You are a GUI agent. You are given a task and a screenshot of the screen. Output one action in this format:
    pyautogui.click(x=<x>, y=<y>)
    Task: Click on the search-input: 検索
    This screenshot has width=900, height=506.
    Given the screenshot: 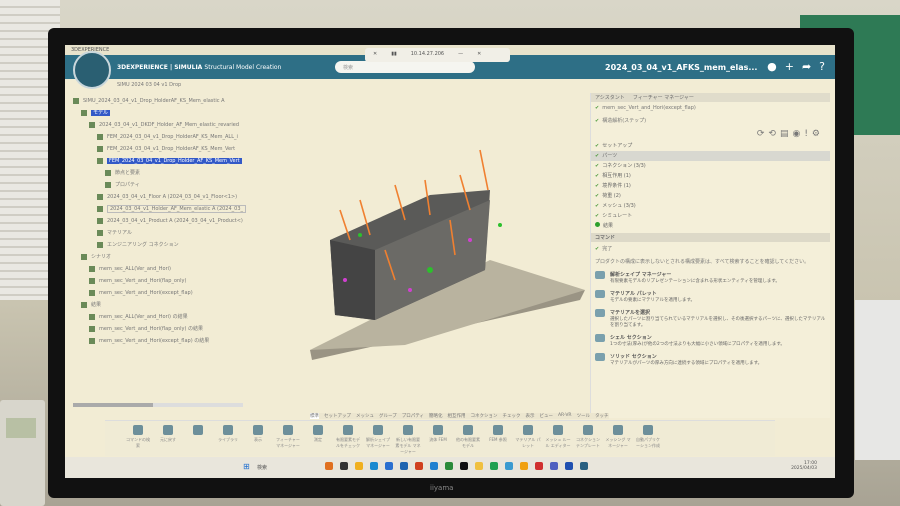 What is the action you would take?
    pyautogui.click(x=405, y=67)
    